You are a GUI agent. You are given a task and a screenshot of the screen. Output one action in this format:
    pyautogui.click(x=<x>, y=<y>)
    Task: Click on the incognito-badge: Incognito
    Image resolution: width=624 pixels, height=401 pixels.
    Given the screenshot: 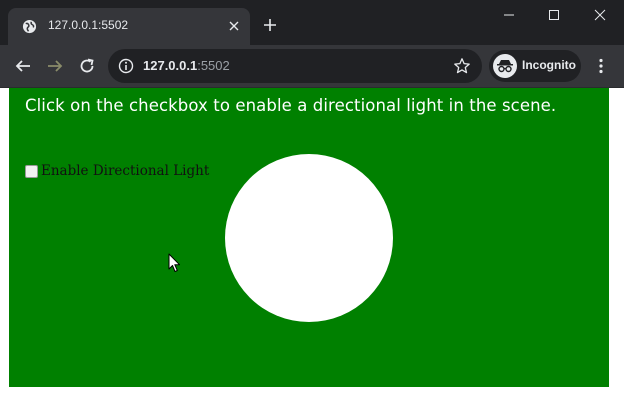 What is the action you would take?
    pyautogui.click(x=535, y=66)
    